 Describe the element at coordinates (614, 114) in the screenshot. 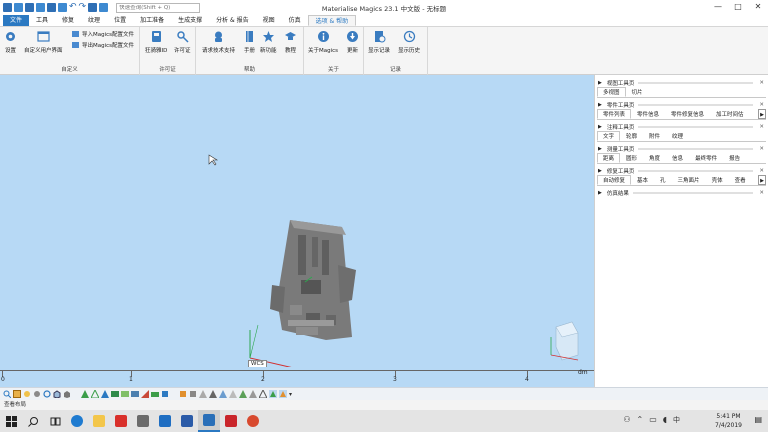

I see `tab-part-list: 零件列表` at that location.